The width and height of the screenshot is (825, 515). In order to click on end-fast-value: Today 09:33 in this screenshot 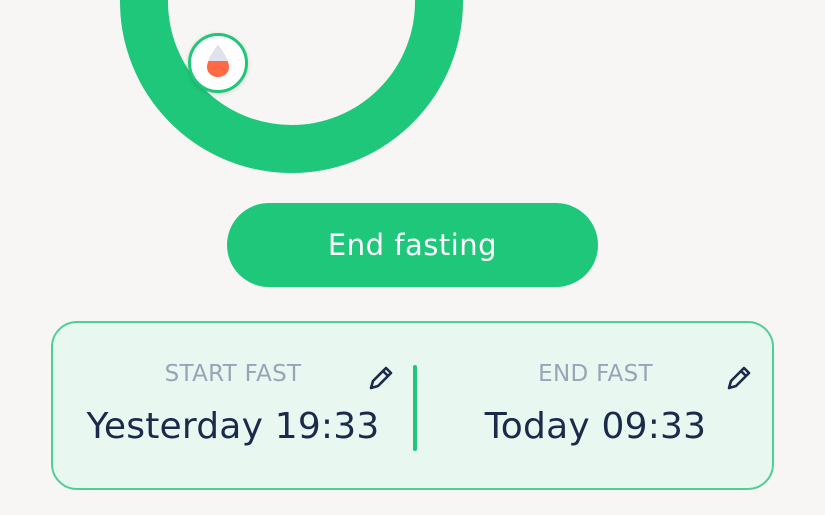, I will do `click(595, 426)`.